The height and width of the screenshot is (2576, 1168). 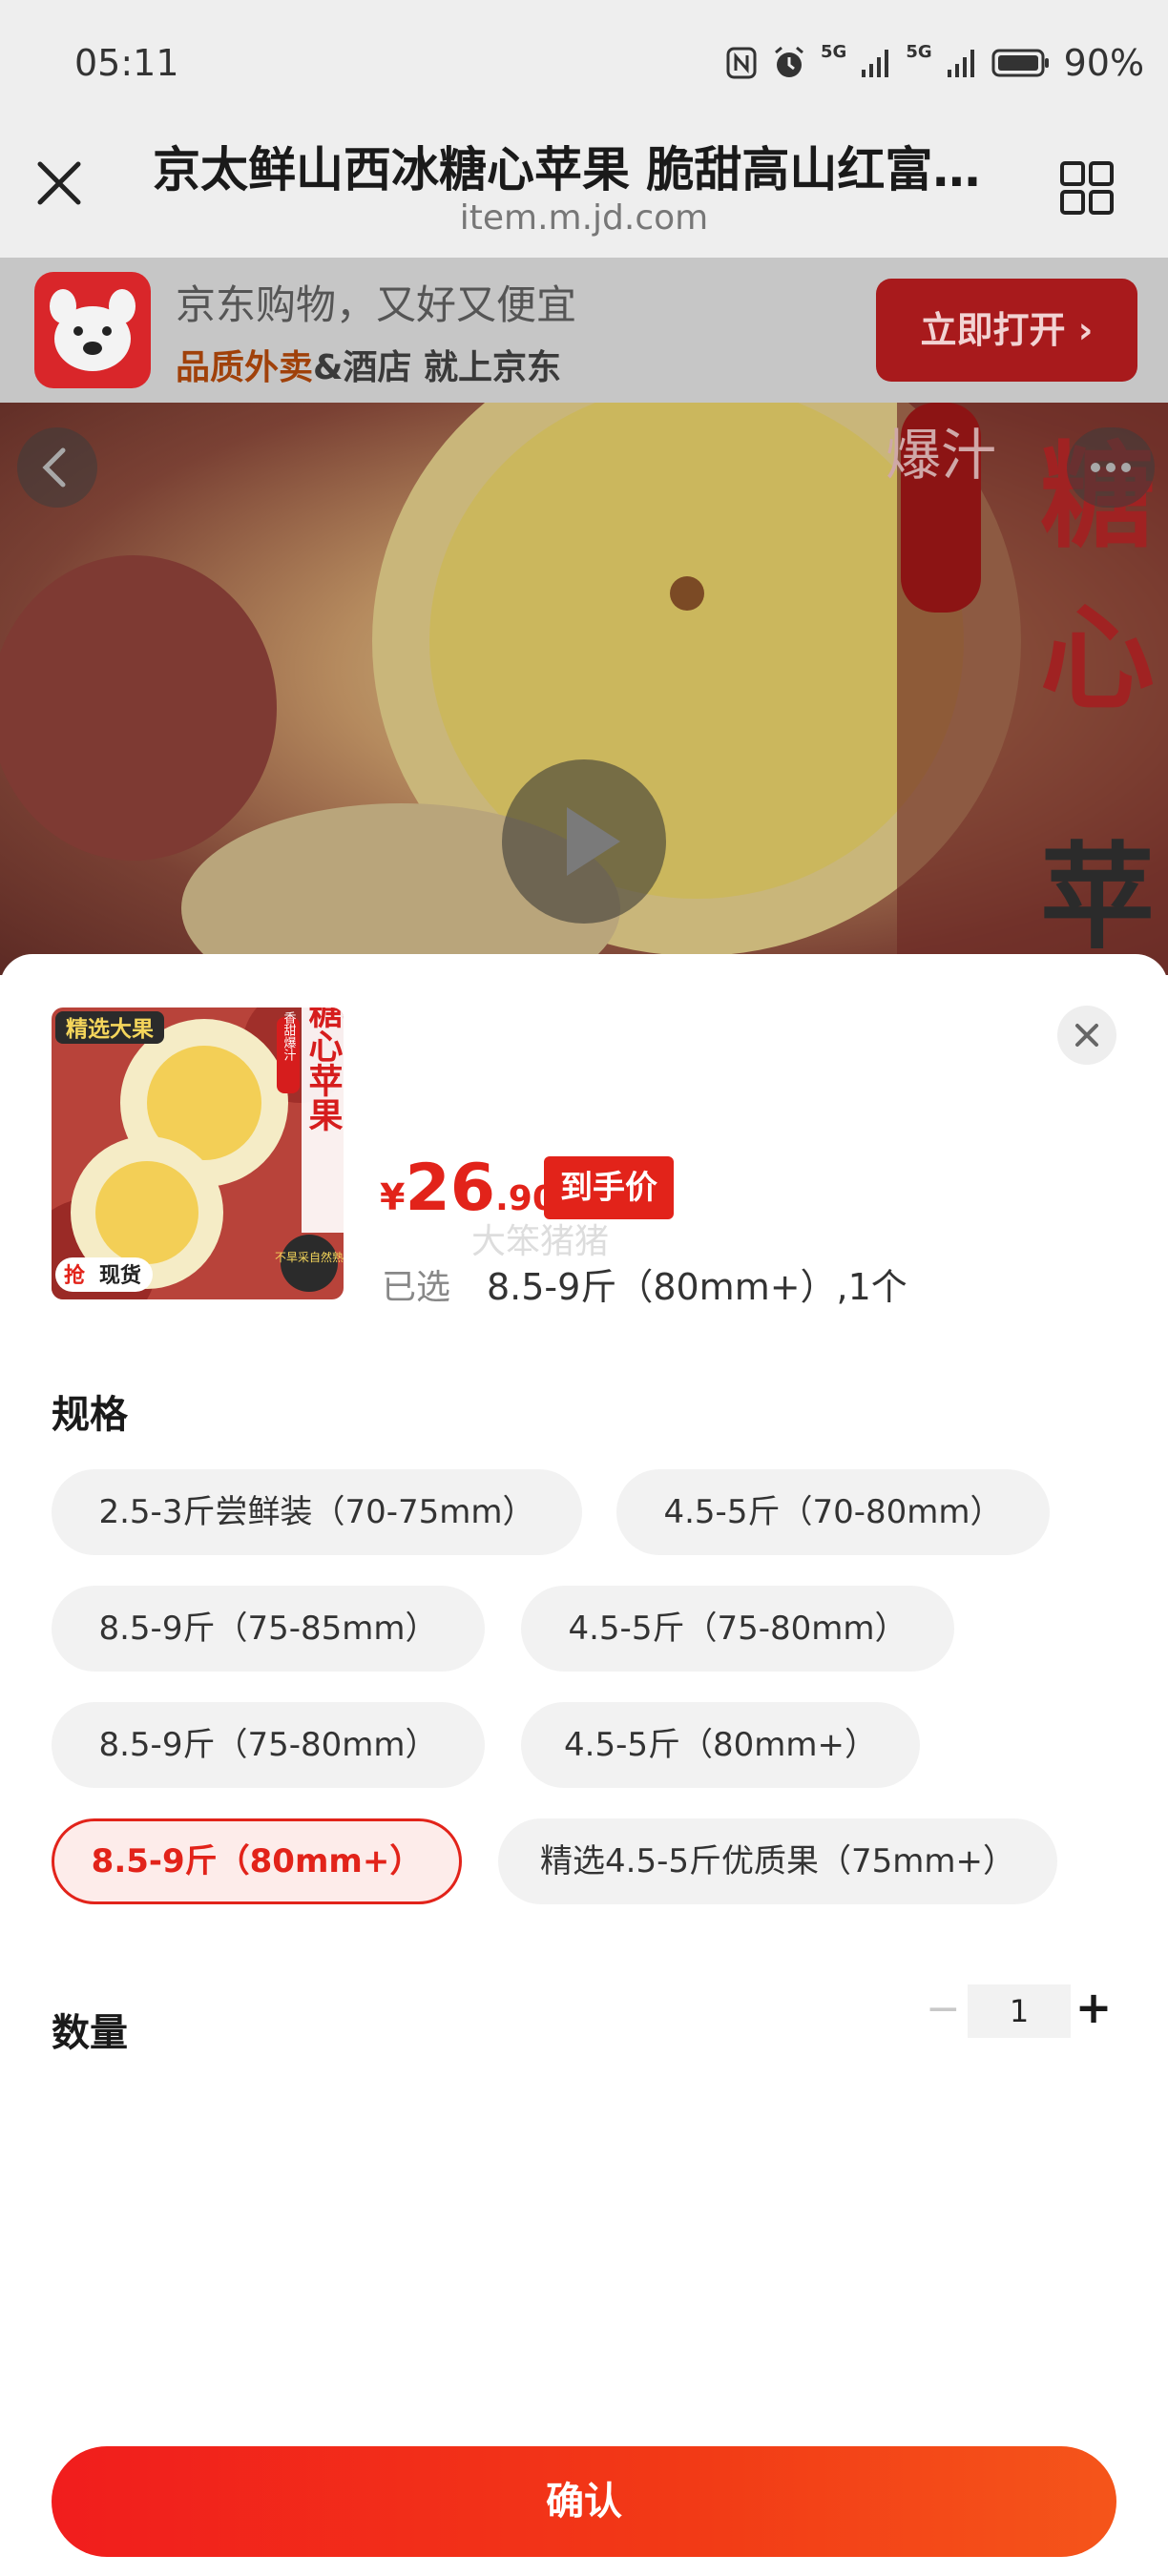 What do you see at coordinates (777, 1861) in the screenshot?
I see `spec-option: 精选4.5-5斤优质果（75mm+）` at bounding box center [777, 1861].